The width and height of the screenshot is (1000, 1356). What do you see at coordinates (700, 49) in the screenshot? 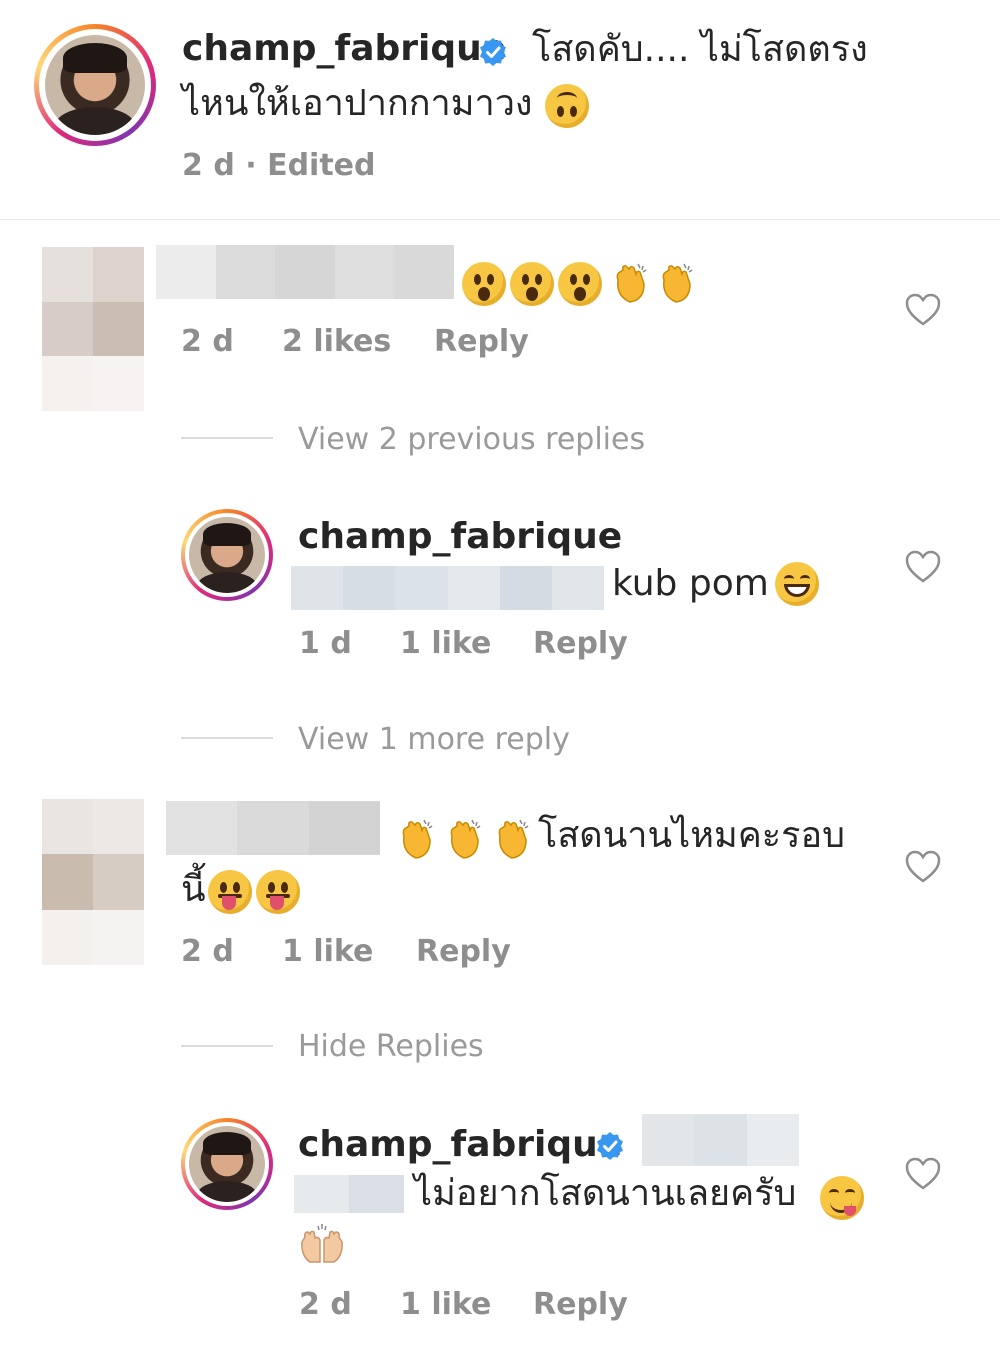
I see `post-caption-line1: โสดคับ.... ไม่โสดตรง` at bounding box center [700, 49].